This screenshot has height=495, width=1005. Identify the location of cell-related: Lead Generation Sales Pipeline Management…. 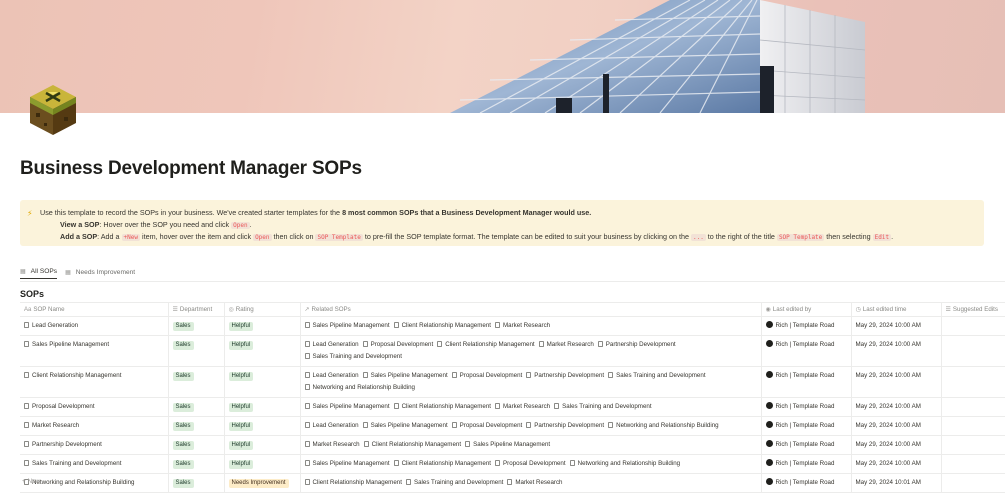
(530, 426).